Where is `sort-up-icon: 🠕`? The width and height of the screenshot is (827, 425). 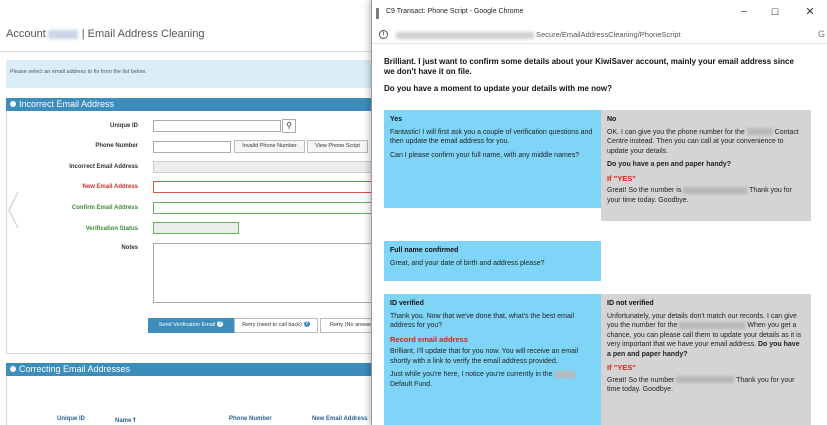 sort-up-icon: 🠕 is located at coordinates (134, 421).